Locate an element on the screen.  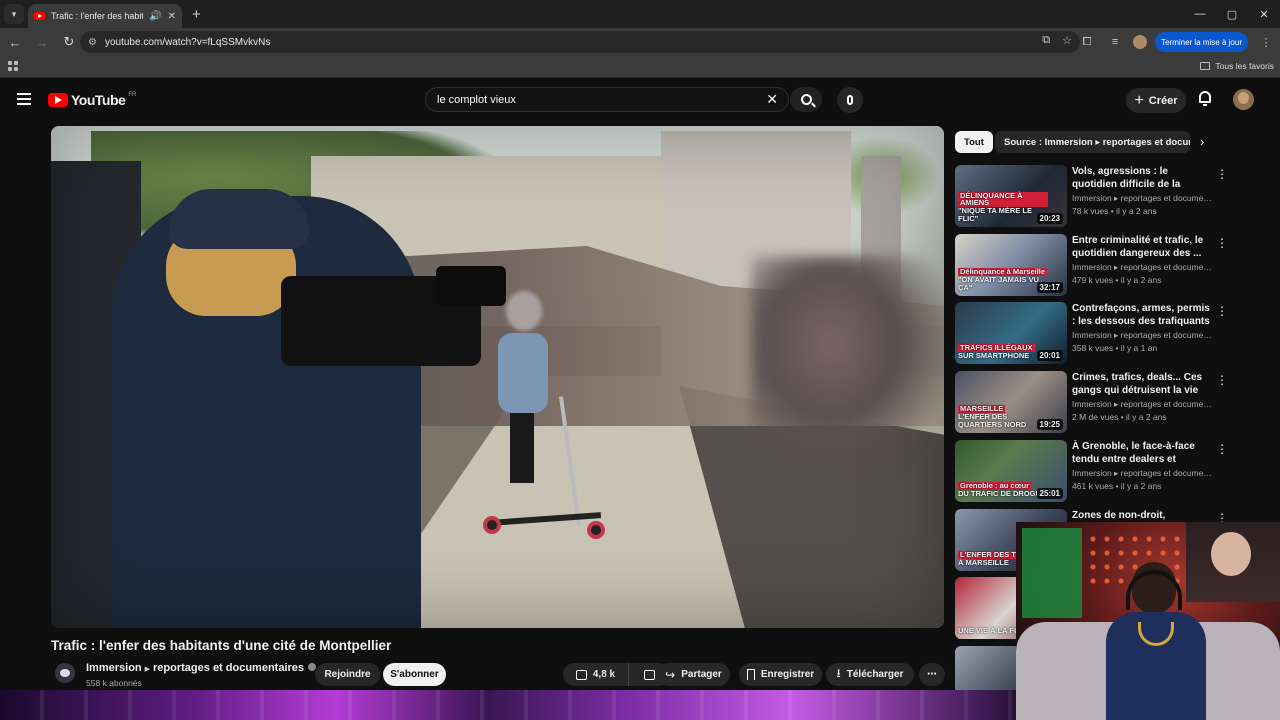
chevron-right-icon: › is located at coordinates (1202, 141).